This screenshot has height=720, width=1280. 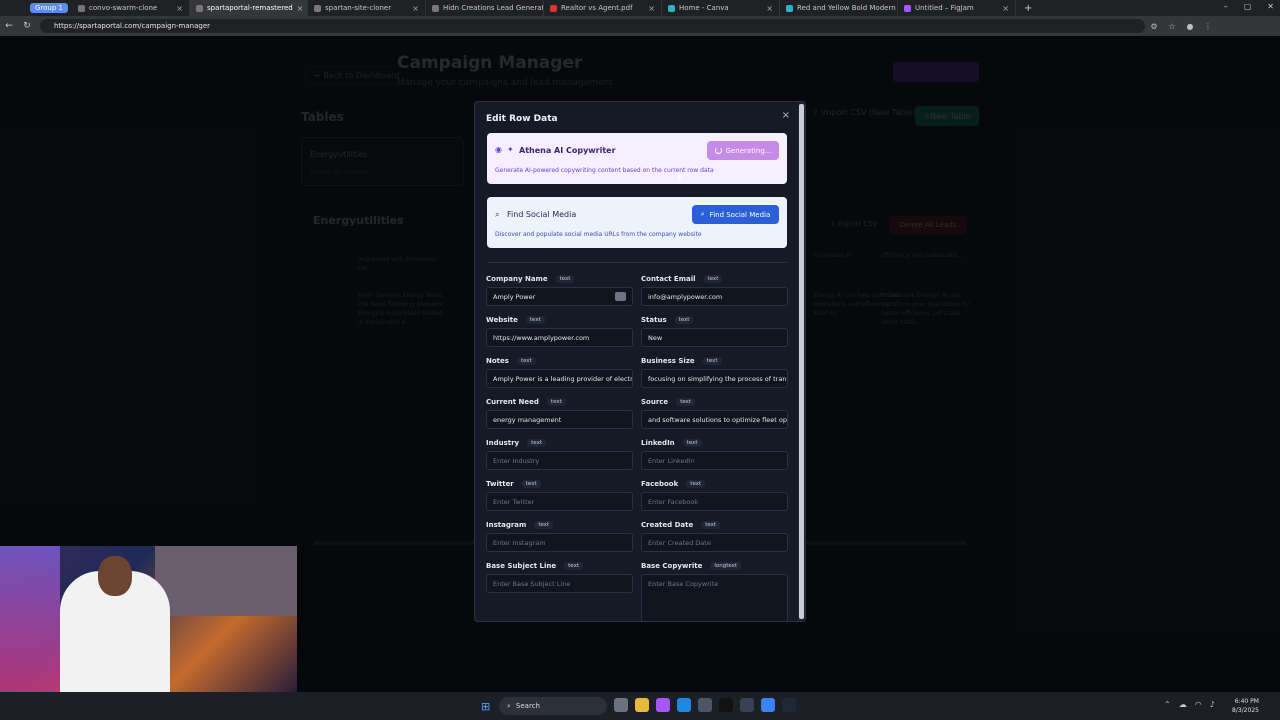 I want to click on chevron-up-icon: ⌃, so click(x=1167, y=704).